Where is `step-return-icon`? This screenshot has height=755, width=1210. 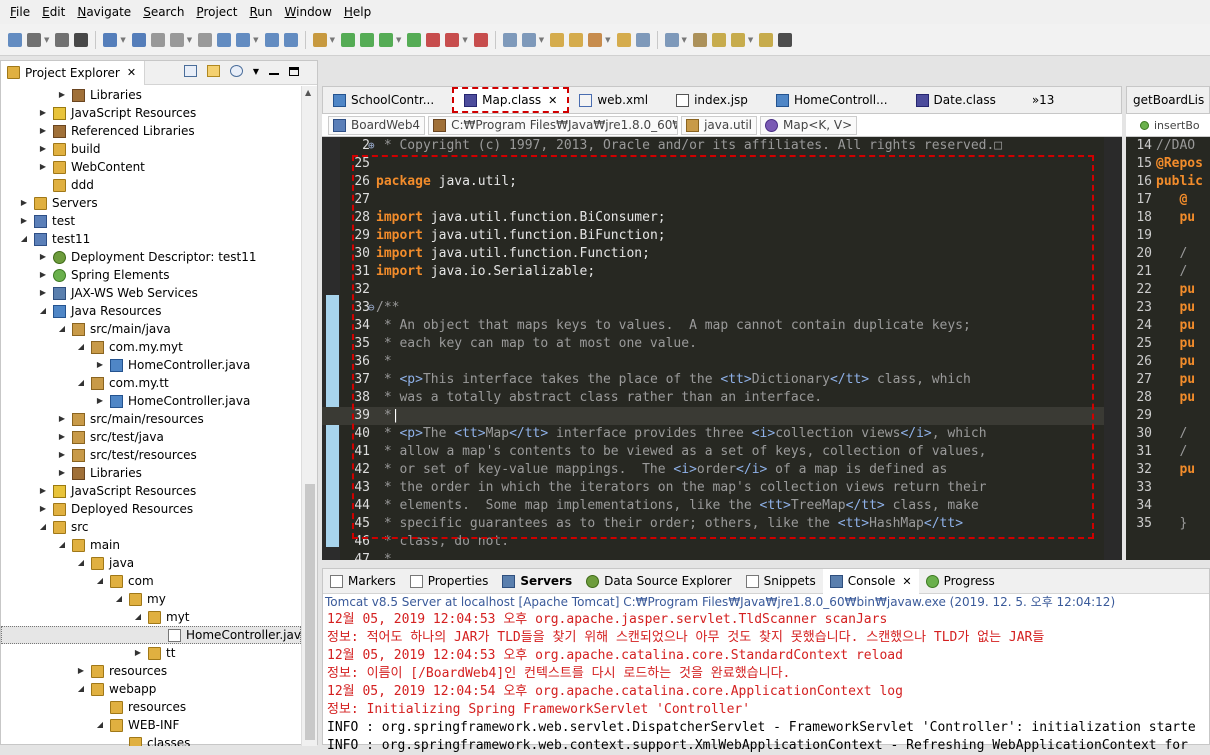
step-return-icon is located at coordinates (290, 39).